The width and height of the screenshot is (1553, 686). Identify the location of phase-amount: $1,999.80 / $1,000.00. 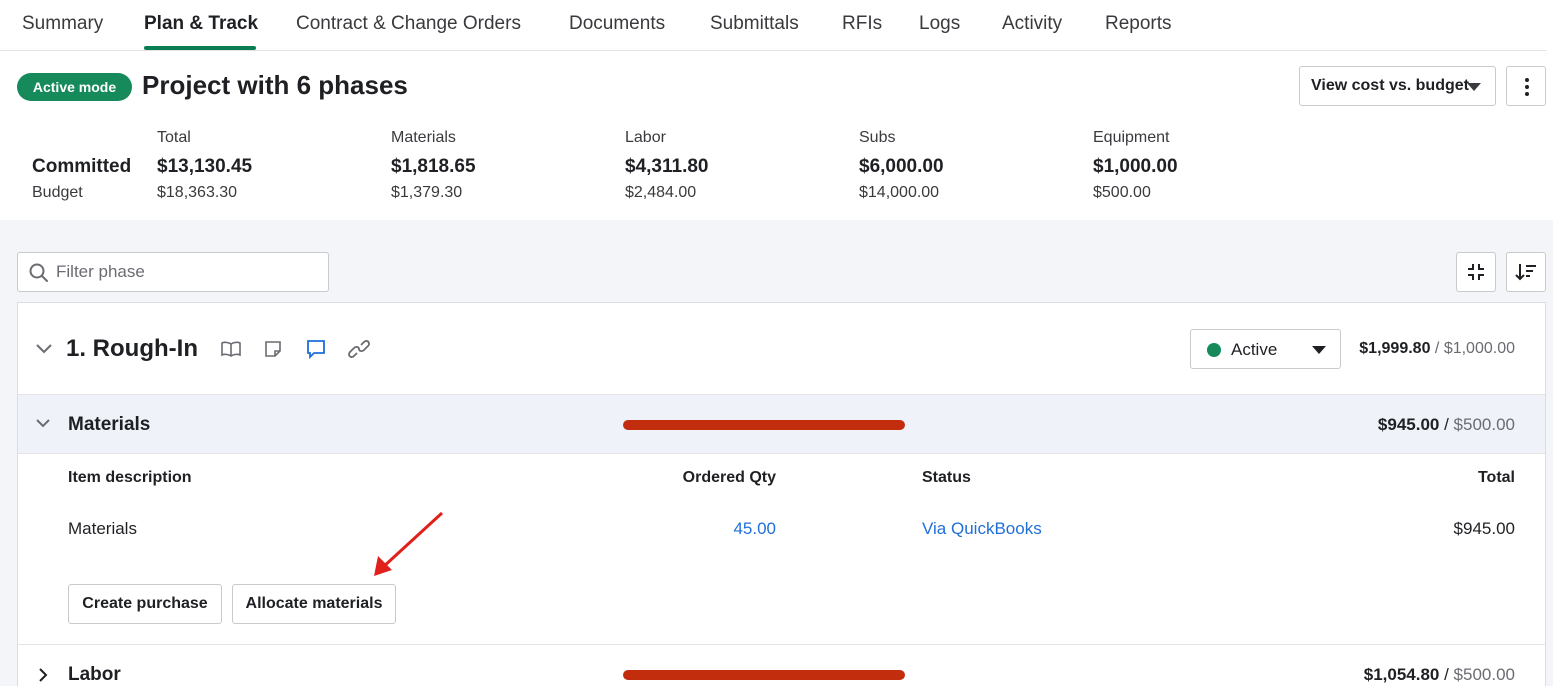
(1437, 349).